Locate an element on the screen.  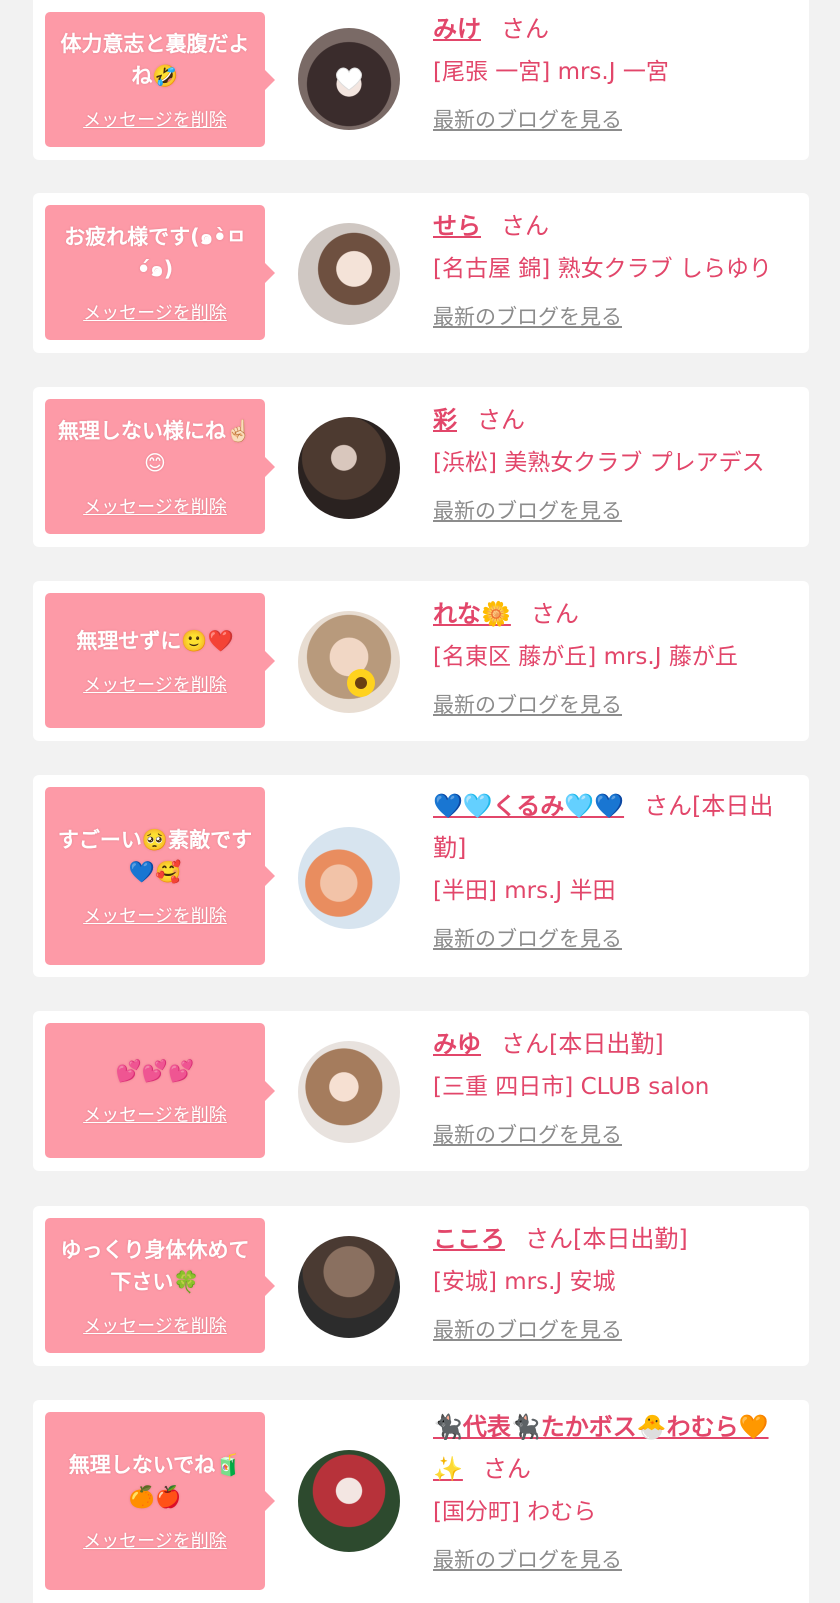
message-bubble: ゆっくり身体休めて下さい🍀 メッセージを削除 is located at coordinates (160, 1285).